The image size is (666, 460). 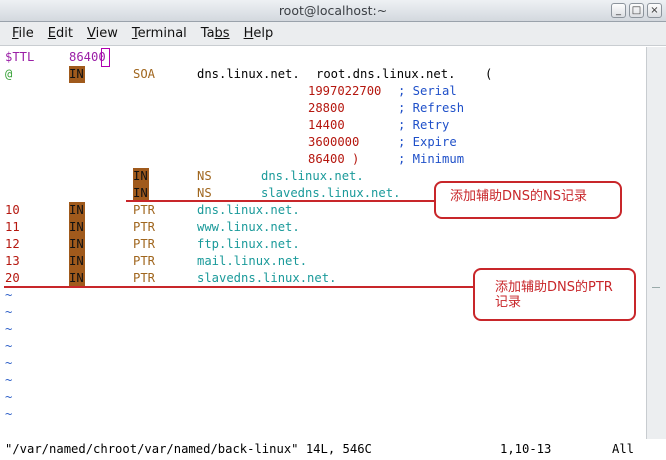 I want to click on ptr-record-4: 13 IN PTR mail.linux.net., so click(x=156, y=261).